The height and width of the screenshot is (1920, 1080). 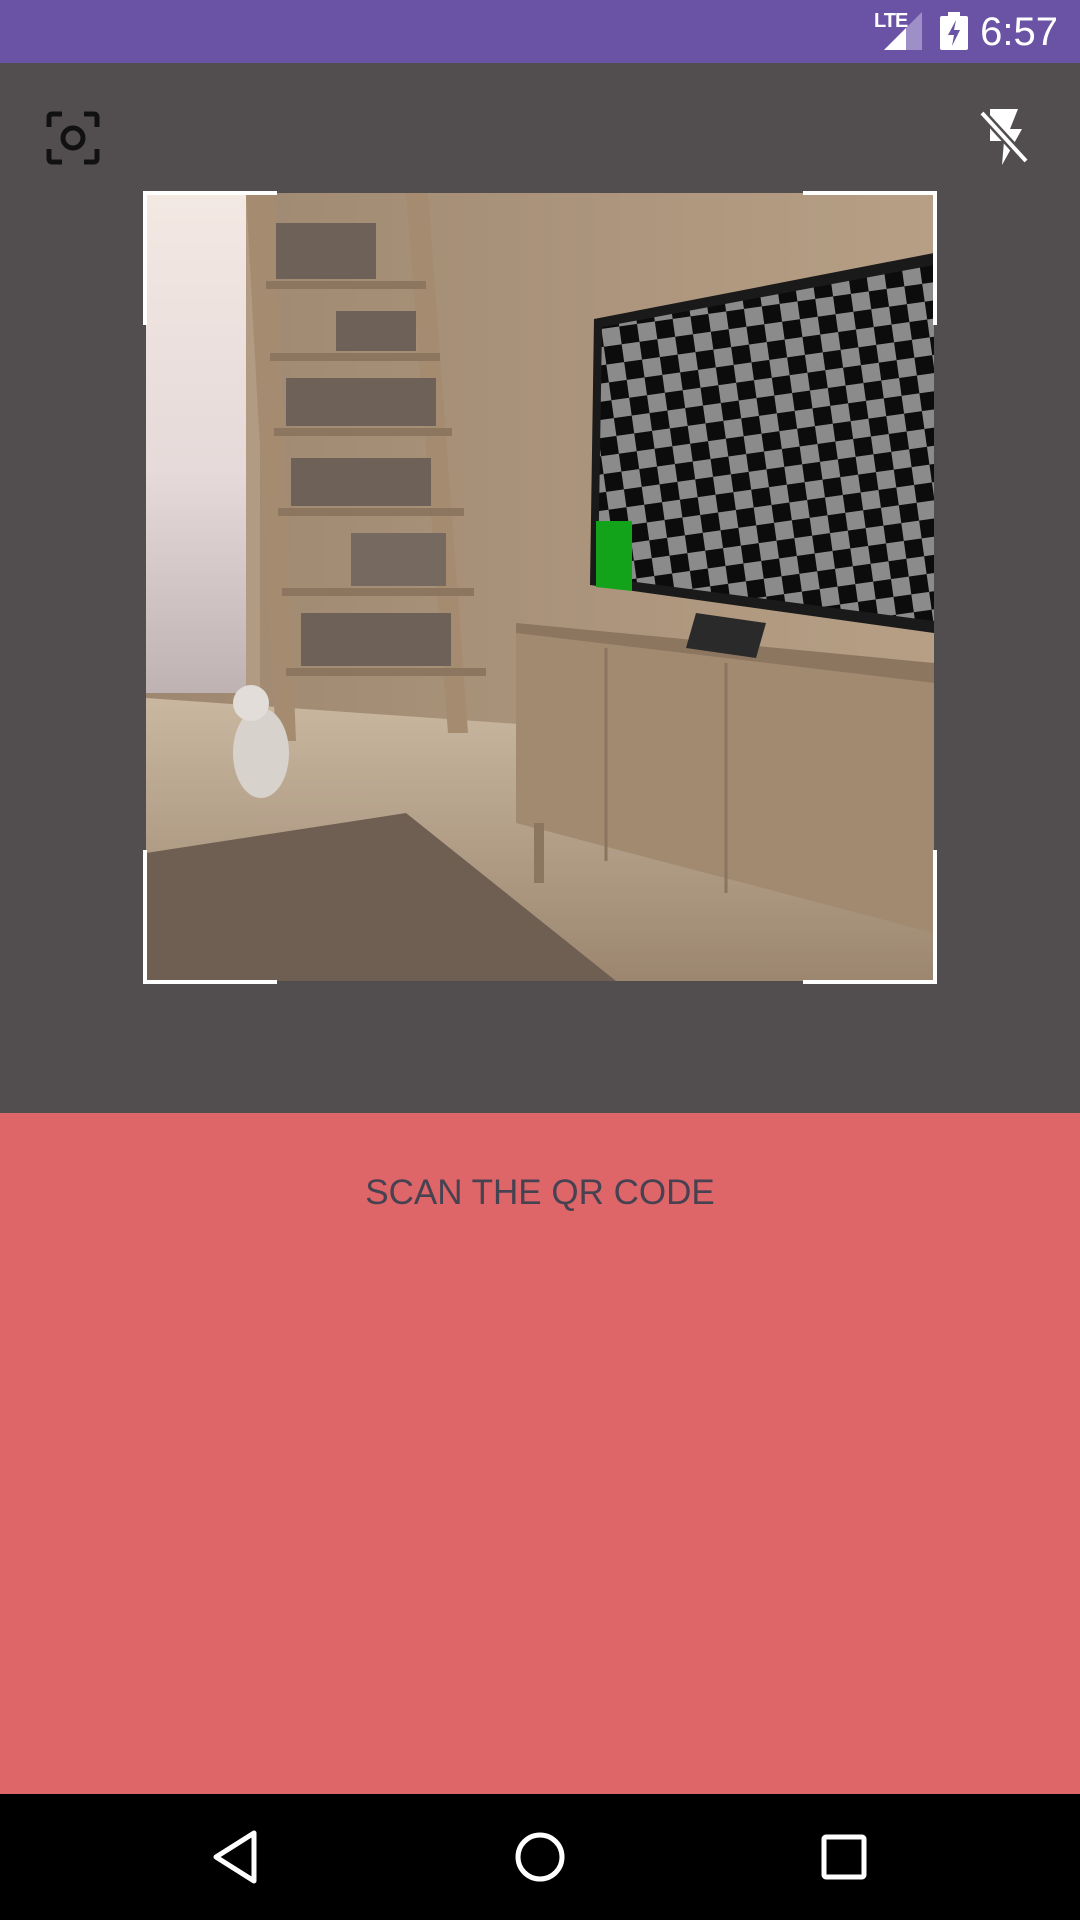 What do you see at coordinates (1004, 137) in the screenshot?
I see `flash-off-icon` at bounding box center [1004, 137].